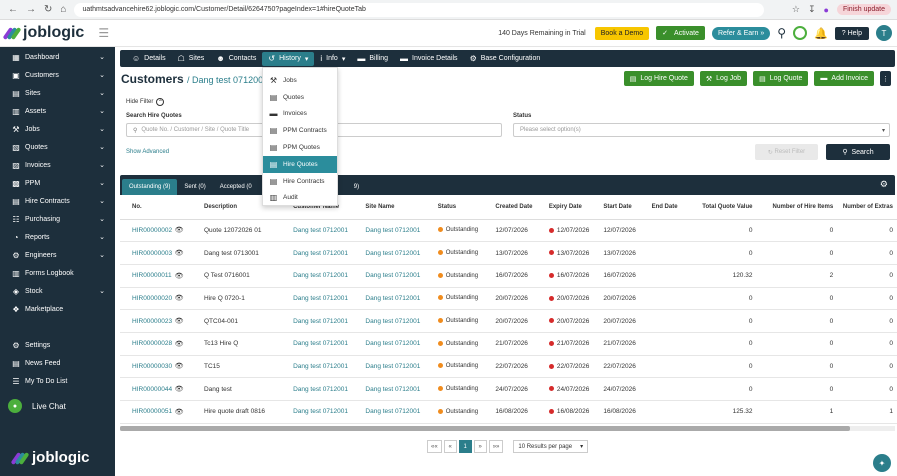  What do you see at coordinates (300, 181) in the screenshot?
I see `menu-item-hire-contracts: ▤ Hire Contracts` at bounding box center [300, 181].